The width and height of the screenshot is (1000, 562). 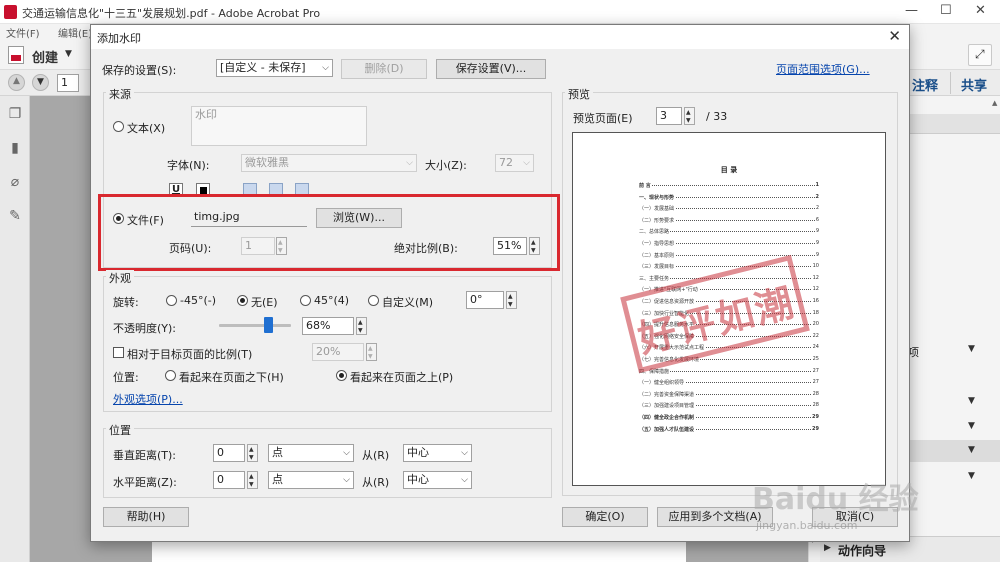 What do you see at coordinates (231, 377) in the screenshot?
I see `behind-page-label: 看起来在页面之下(H)` at bounding box center [231, 377].